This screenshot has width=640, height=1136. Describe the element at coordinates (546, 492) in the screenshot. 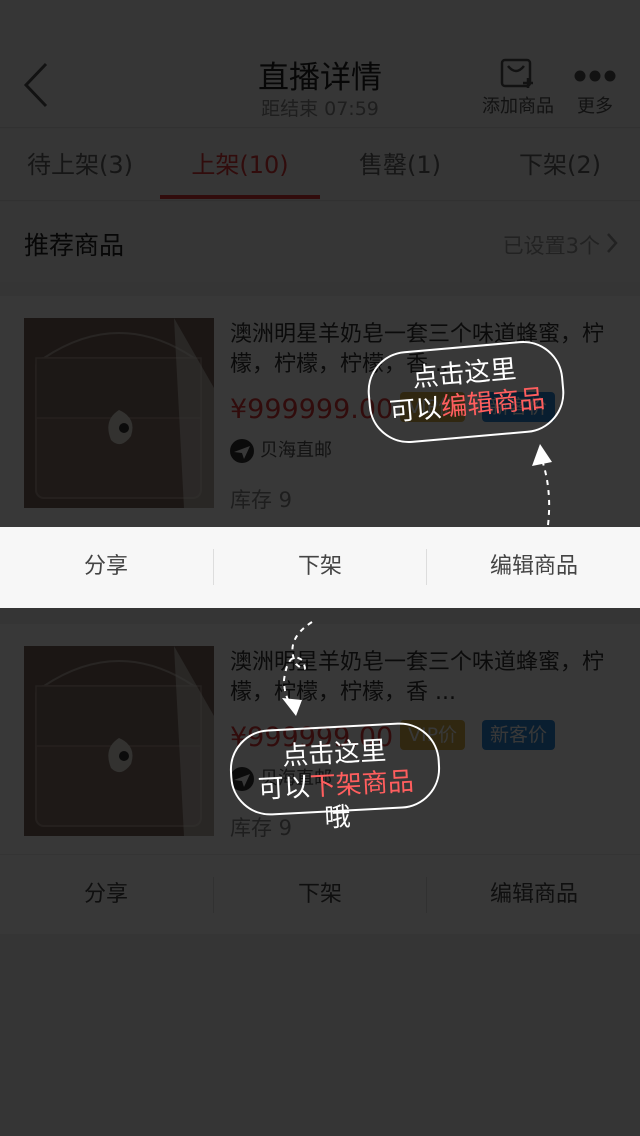

I see `arrow-to-edit` at that location.